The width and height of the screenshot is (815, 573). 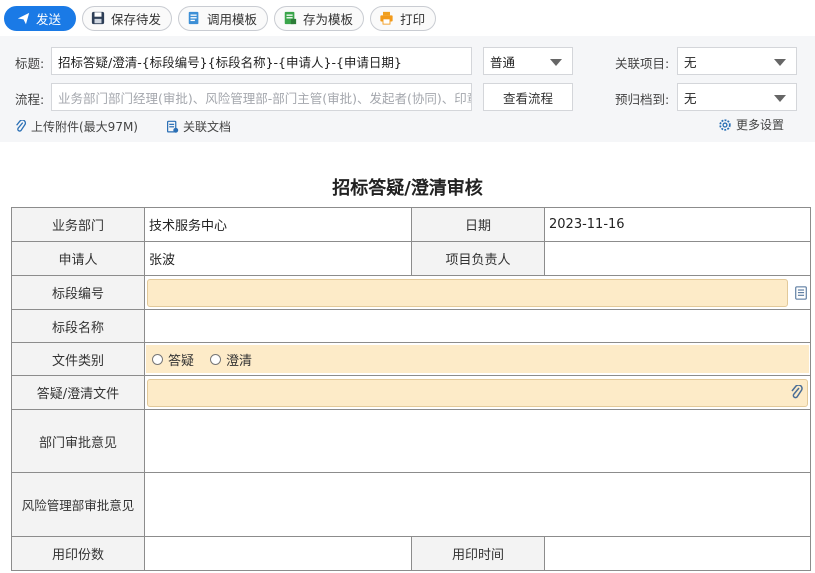 What do you see at coordinates (23, 18) in the screenshot?
I see `send-icon` at bounding box center [23, 18].